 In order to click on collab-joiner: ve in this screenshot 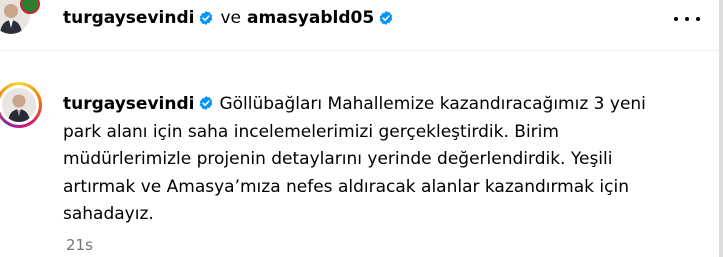, I will do `click(230, 18)`.